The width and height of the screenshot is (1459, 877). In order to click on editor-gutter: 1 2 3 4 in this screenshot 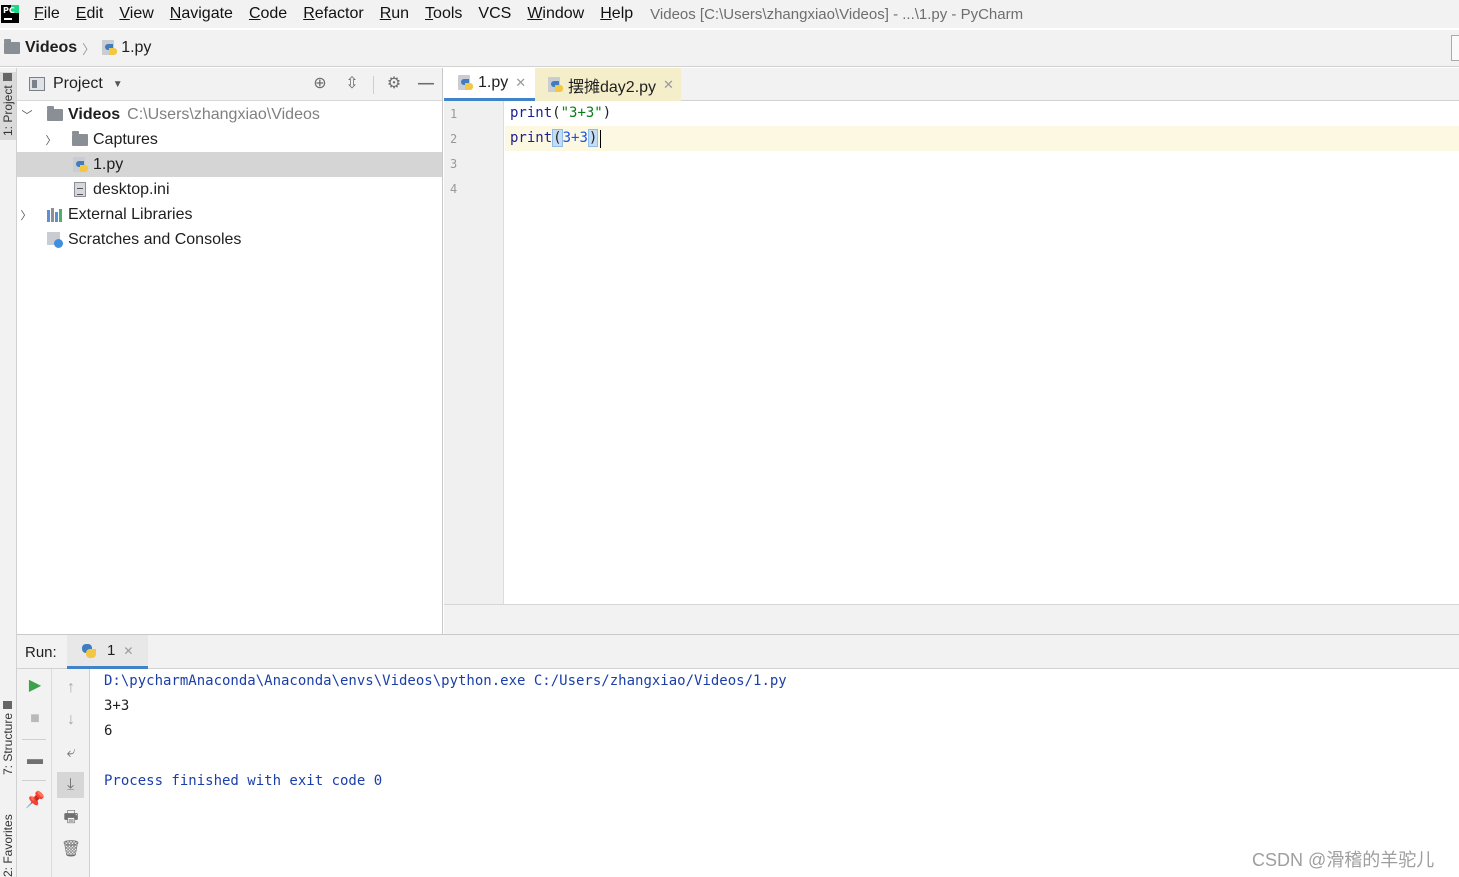, I will do `click(474, 352)`.